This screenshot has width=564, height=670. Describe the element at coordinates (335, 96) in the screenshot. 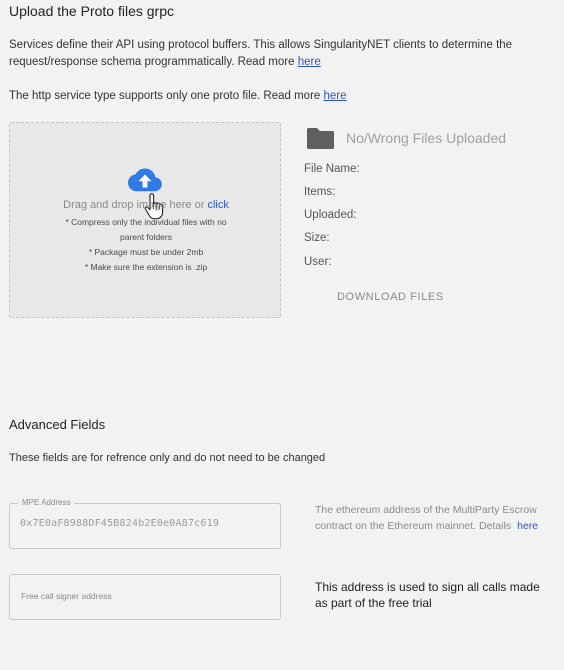

I see `http-read-more-link: here` at that location.